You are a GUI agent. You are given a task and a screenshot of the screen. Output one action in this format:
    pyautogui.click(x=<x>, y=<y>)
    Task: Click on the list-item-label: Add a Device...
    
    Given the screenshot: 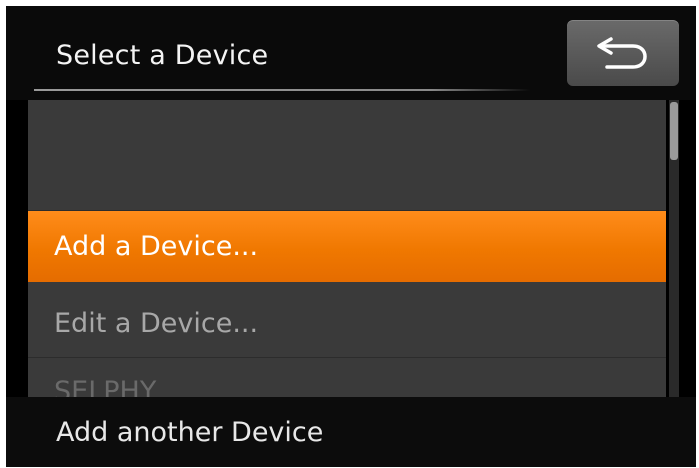 What is the action you would take?
    pyautogui.click(x=156, y=246)
    